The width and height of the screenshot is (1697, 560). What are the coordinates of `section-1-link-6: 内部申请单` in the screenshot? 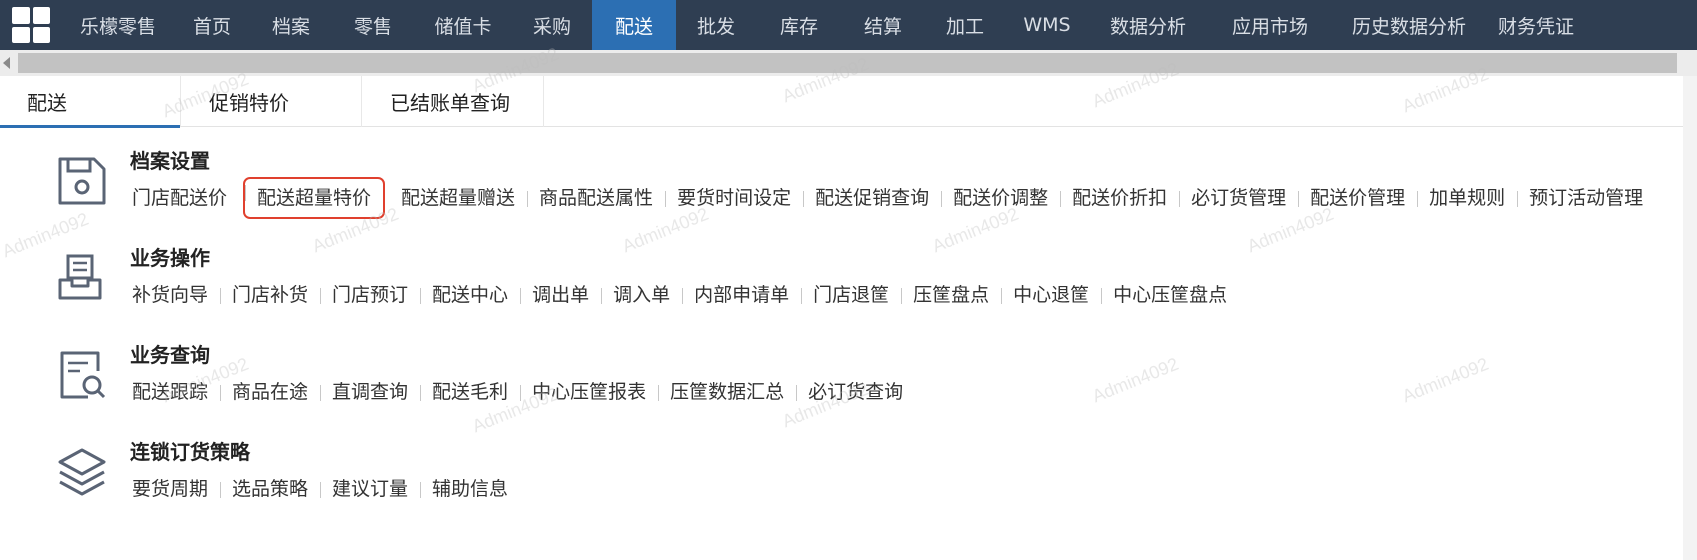 It's located at (741, 295).